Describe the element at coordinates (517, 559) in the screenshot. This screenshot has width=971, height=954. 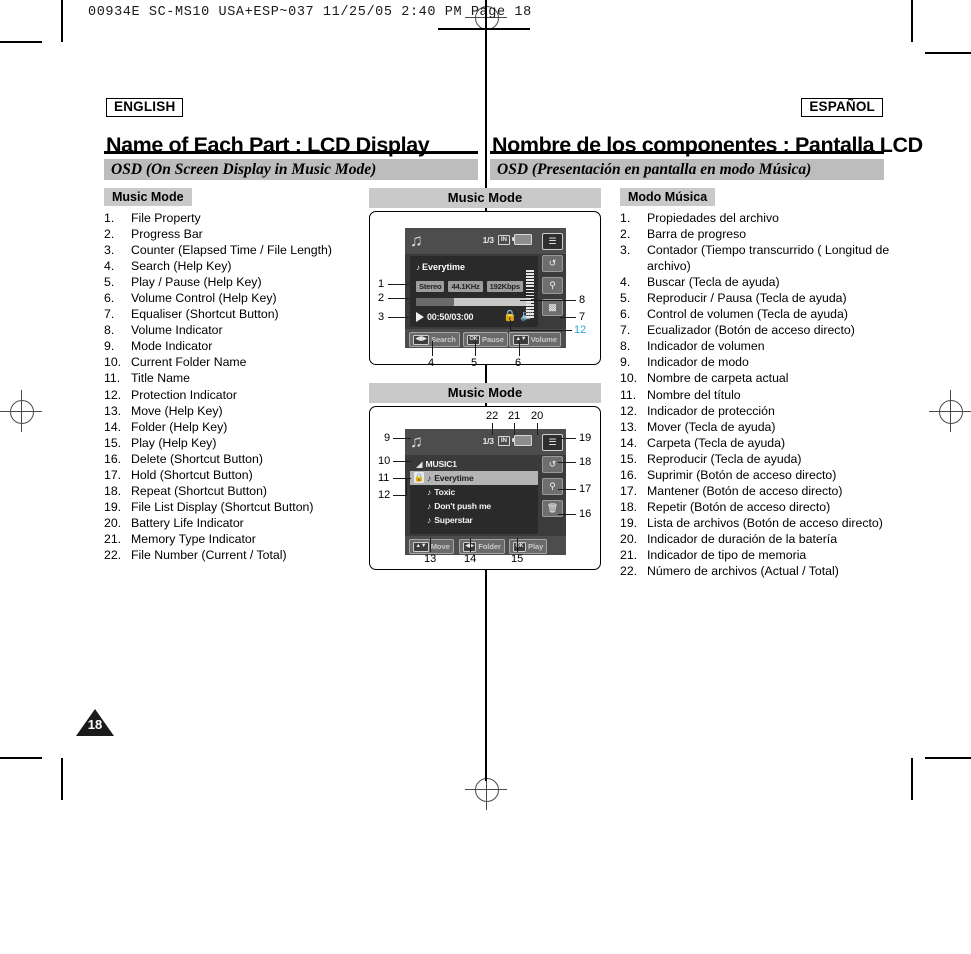
I see `callout-15: 15` at that location.